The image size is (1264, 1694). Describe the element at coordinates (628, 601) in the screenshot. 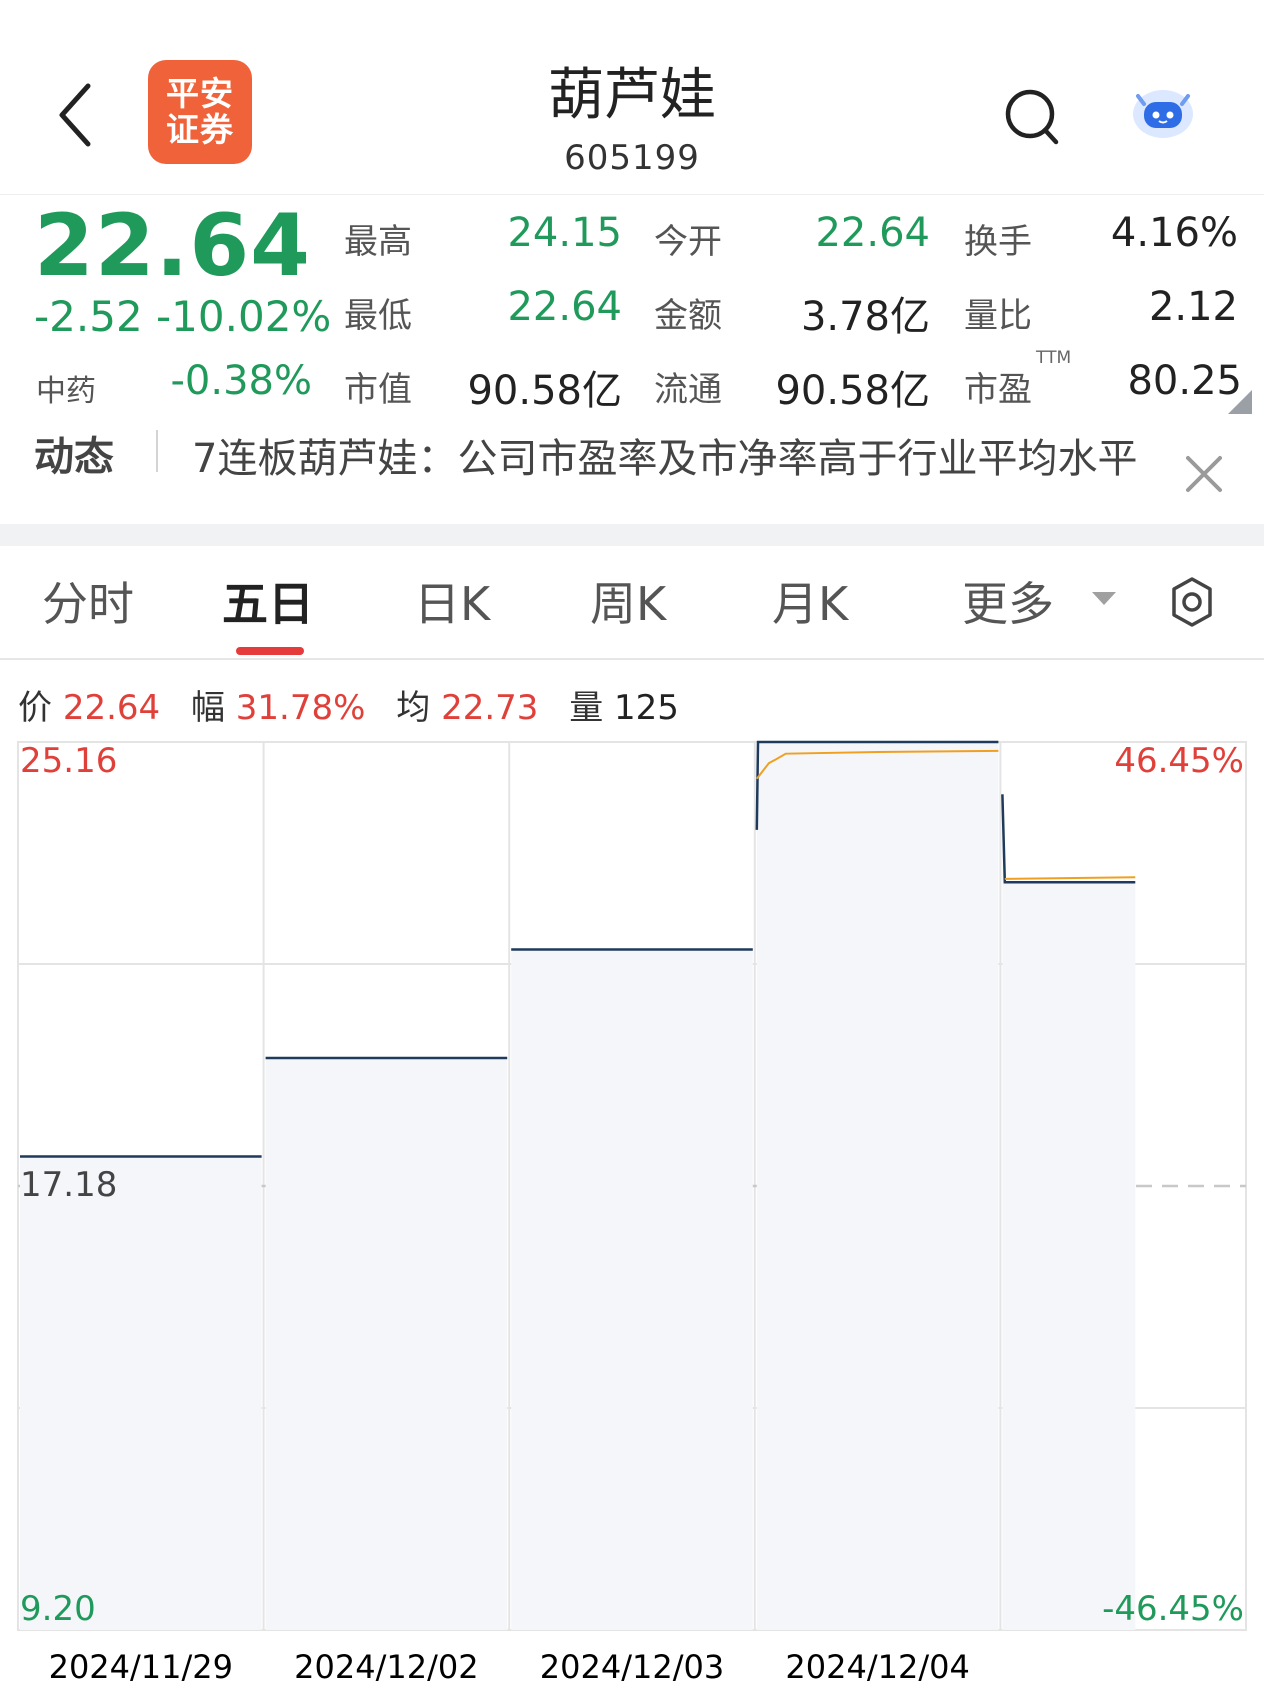

I see `tab-weekly-k: 周K` at that location.